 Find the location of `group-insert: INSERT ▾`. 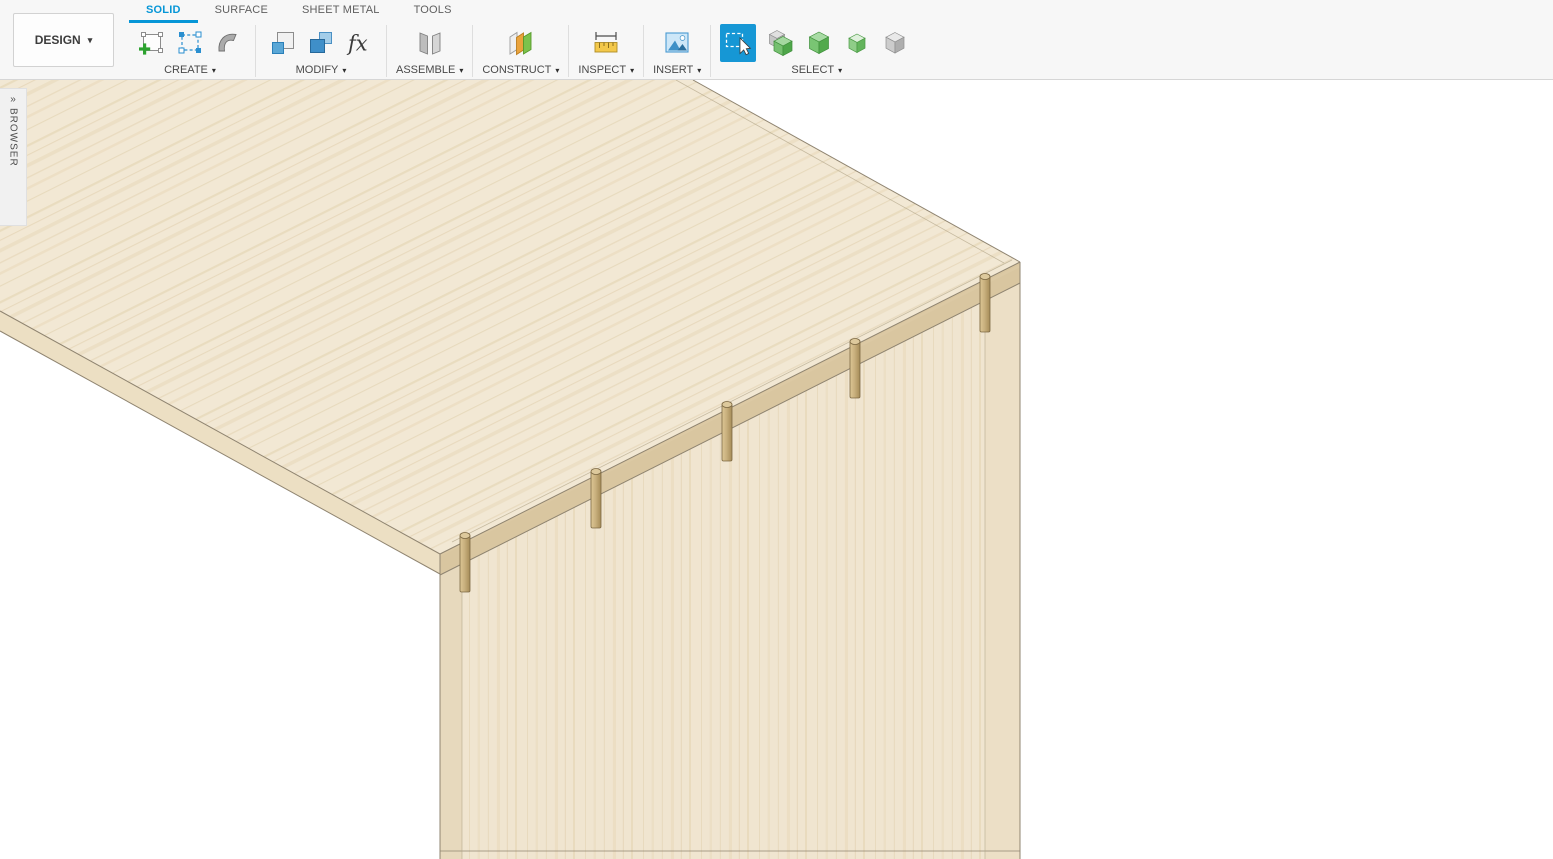

group-insert: INSERT ▾ is located at coordinates (677, 50).